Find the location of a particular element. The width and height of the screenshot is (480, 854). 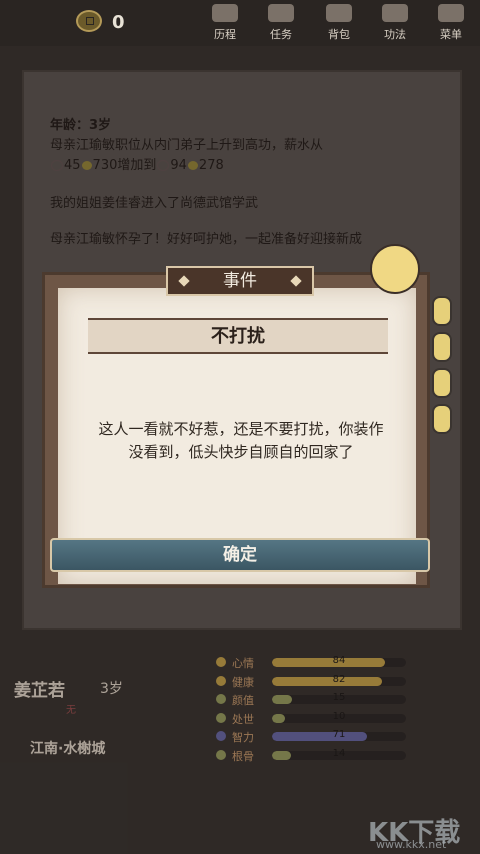

menu-icon is located at coordinates (451, 13).